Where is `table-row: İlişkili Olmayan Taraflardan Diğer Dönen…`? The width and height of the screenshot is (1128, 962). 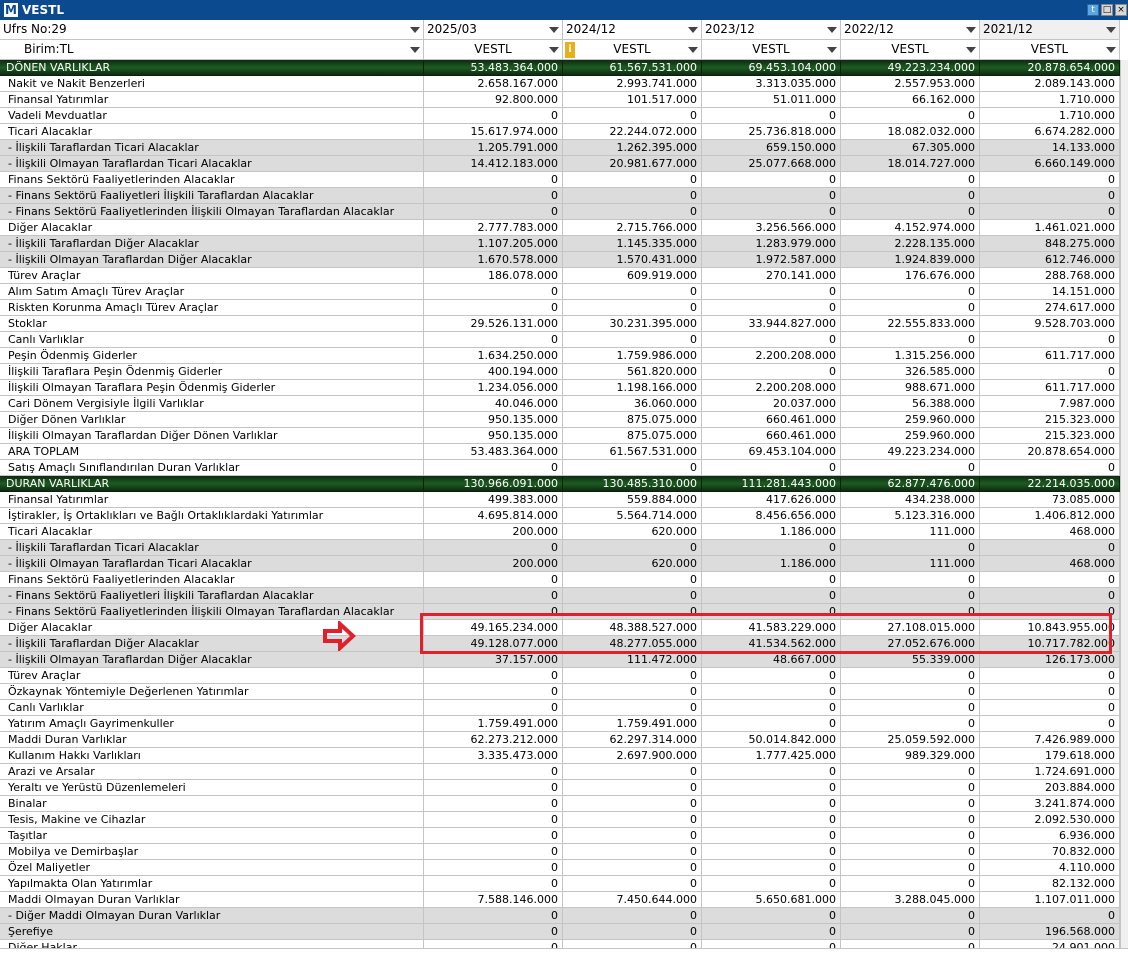
table-row: İlişkili Olmayan Taraflardan Diğer Dönen… is located at coordinates (560, 436).